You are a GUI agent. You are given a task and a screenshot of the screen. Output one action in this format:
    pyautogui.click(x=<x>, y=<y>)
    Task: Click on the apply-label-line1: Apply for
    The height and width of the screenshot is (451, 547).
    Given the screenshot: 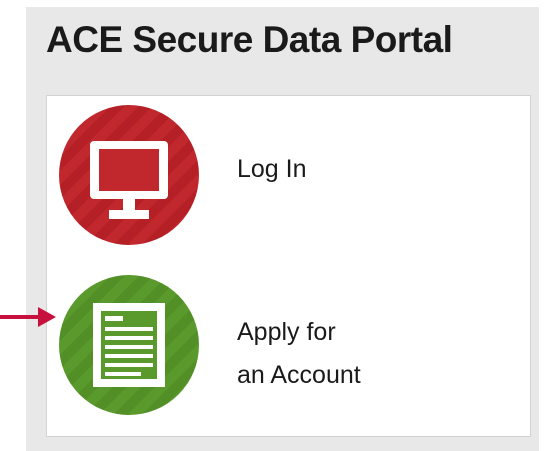 What is the action you would take?
    pyautogui.click(x=286, y=332)
    